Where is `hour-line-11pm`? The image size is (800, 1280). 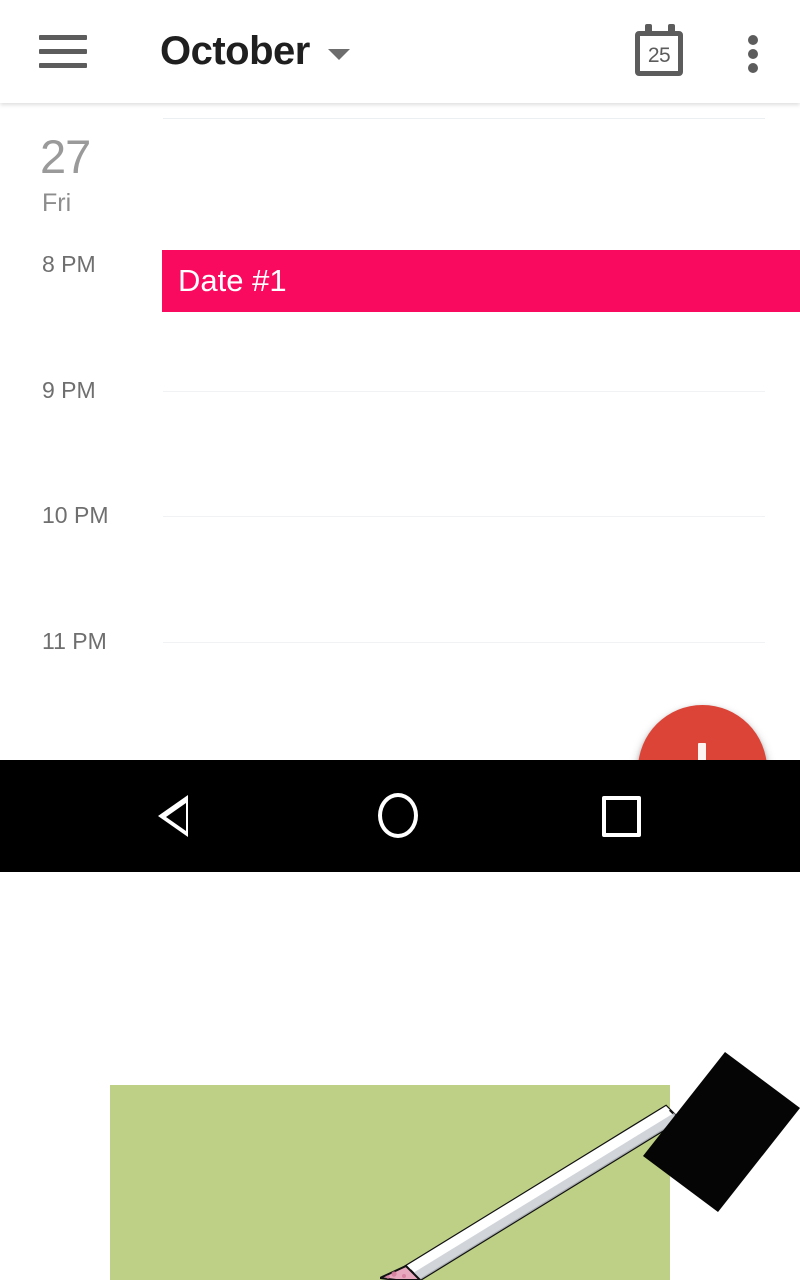 hour-line-11pm is located at coordinates (464, 642).